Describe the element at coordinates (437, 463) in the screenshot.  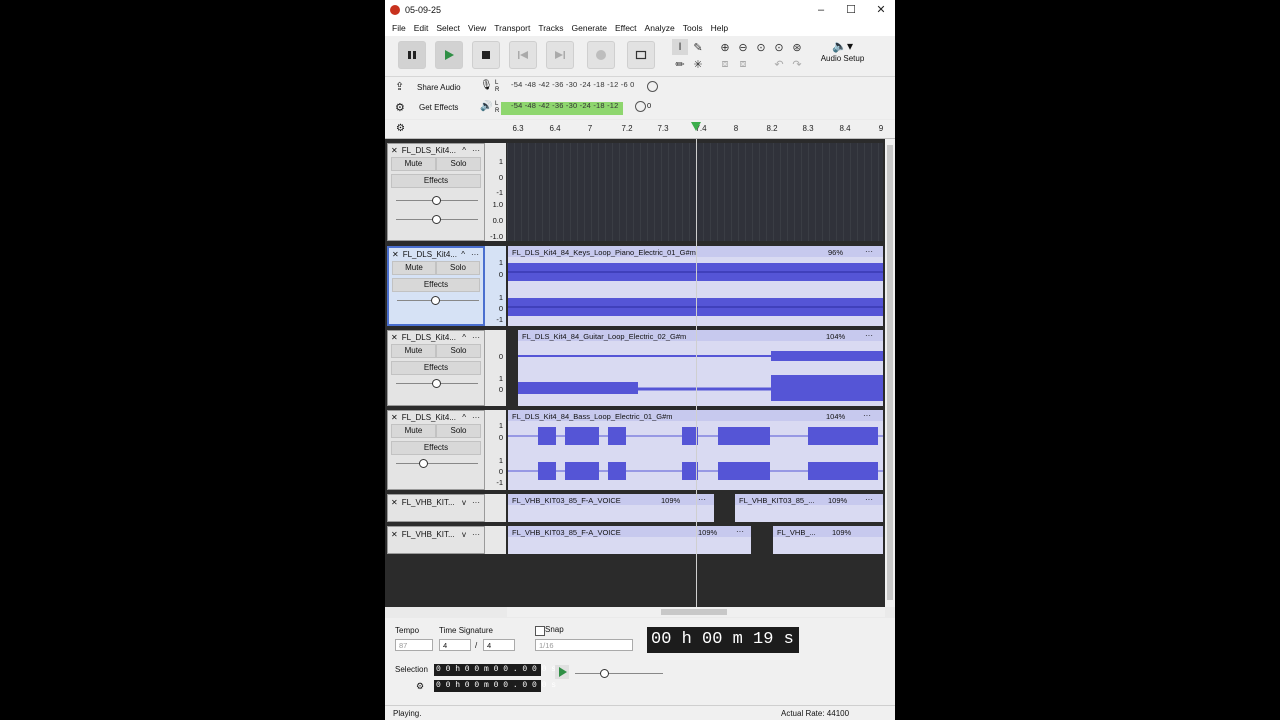
I see `gain-slider` at that location.